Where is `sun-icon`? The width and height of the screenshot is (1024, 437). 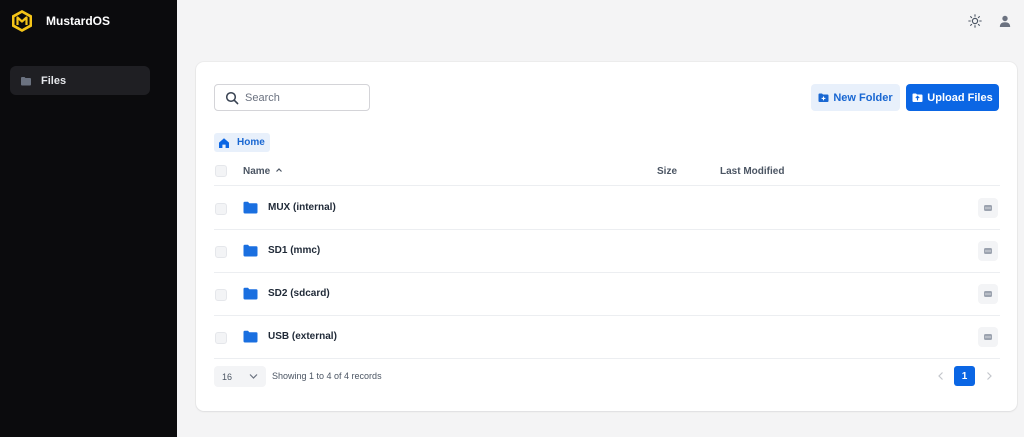 sun-icon is located at coordinates (975, 21).